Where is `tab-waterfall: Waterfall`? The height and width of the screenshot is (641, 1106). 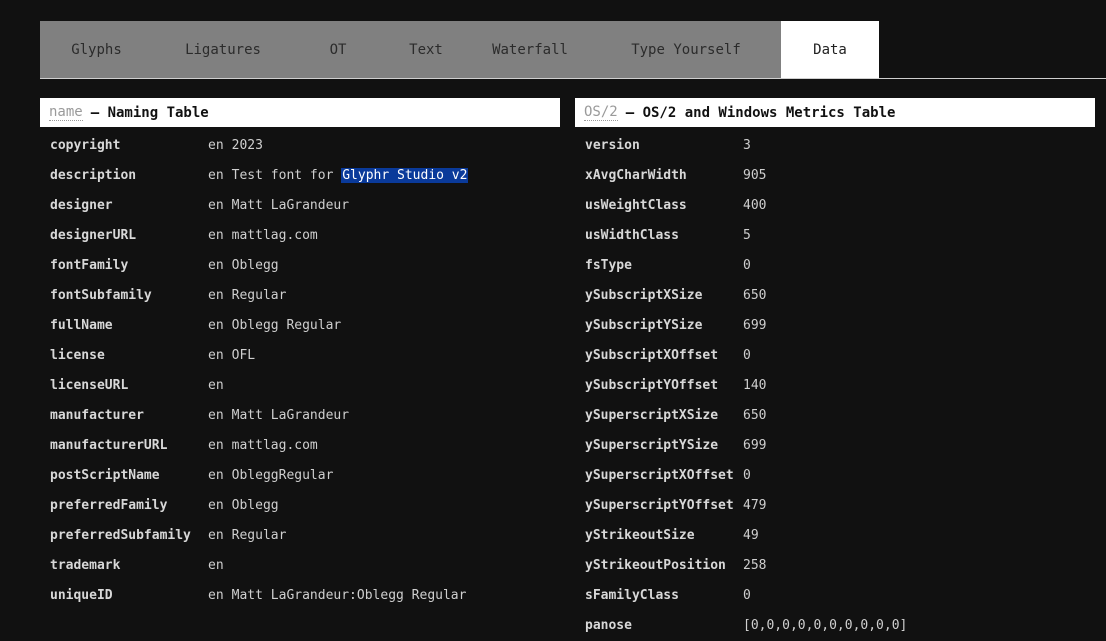
tab-waterfall: Waterfall is located at coordinates (530, 49).